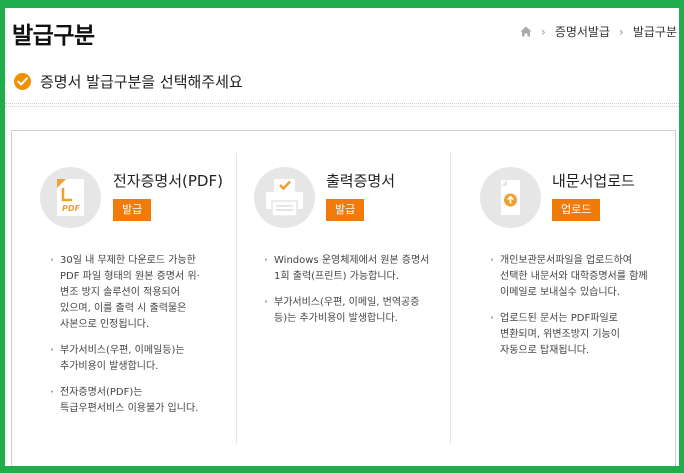  What do you see at coordinates (526, 31) in the screenshot?
I see `home-icon` at bounding box center [526, 31].